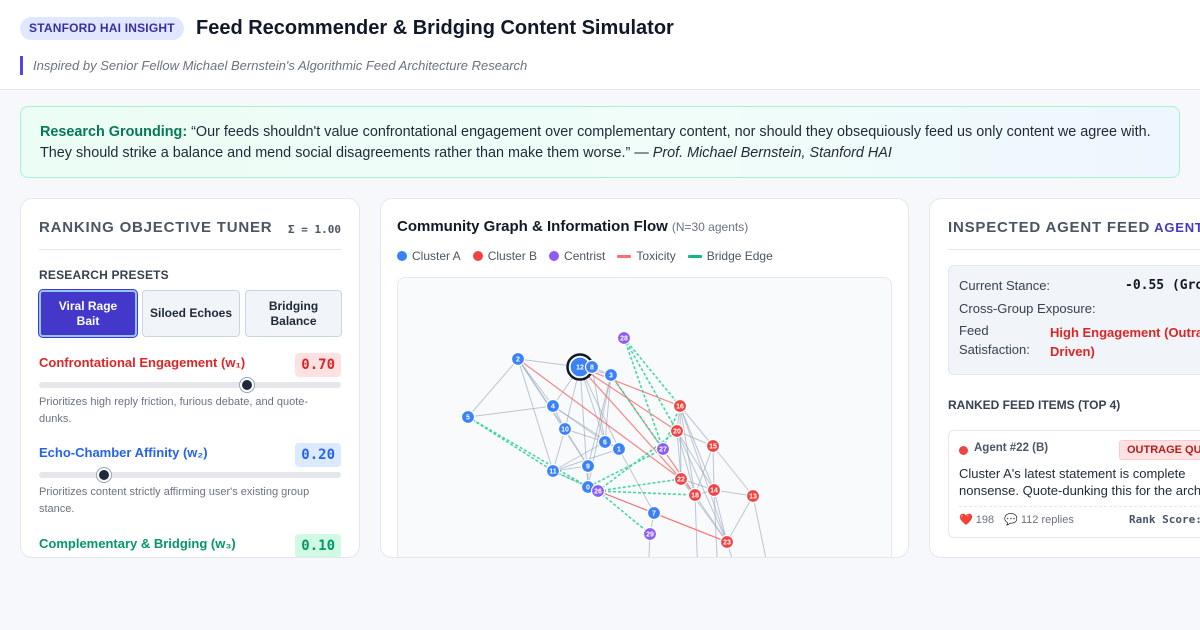  What do you see at coordinates (695, 496) in the screenshot?
I see `graph-node-label: 18` at bounding box center [695, 496].